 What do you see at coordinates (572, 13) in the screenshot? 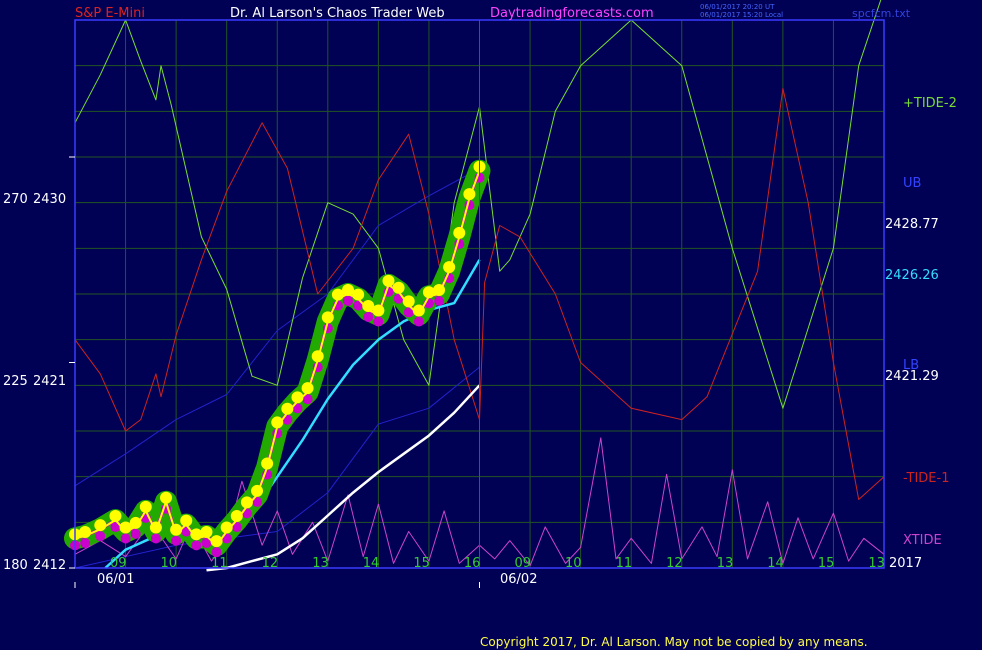
I see `site-link: Daytradingforecasts.com` at bounding box center [572, 13].